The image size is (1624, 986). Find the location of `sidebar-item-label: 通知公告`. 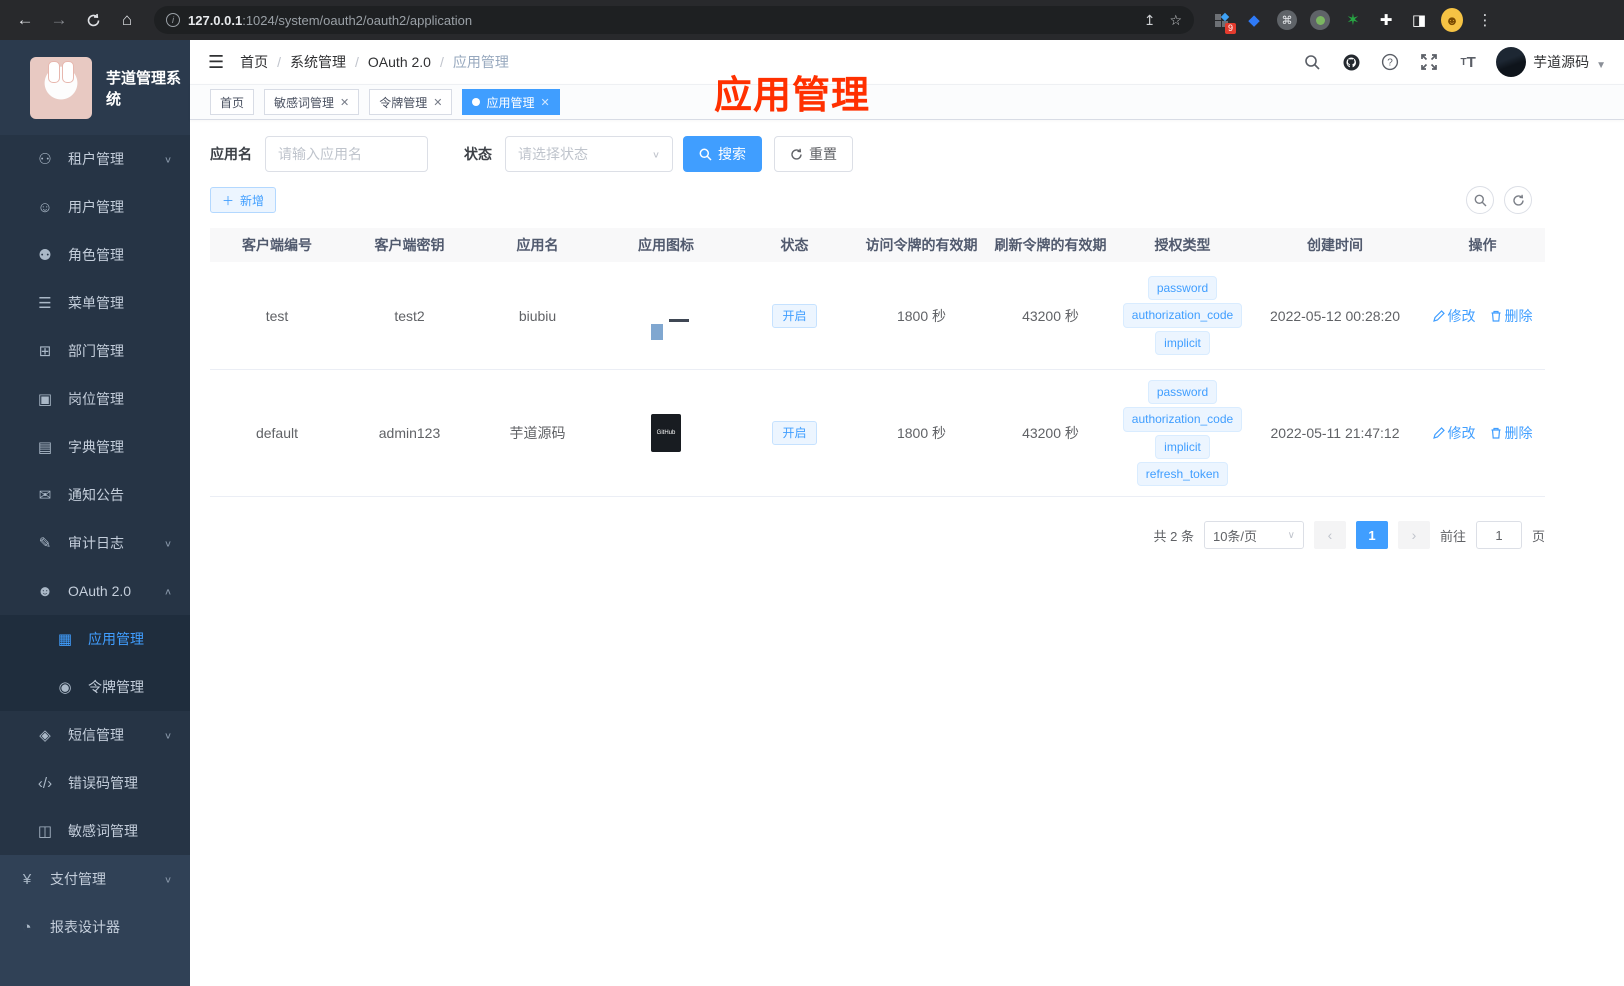

sidebar-item-label: 通知公告 is located at coordinates (96, 495).